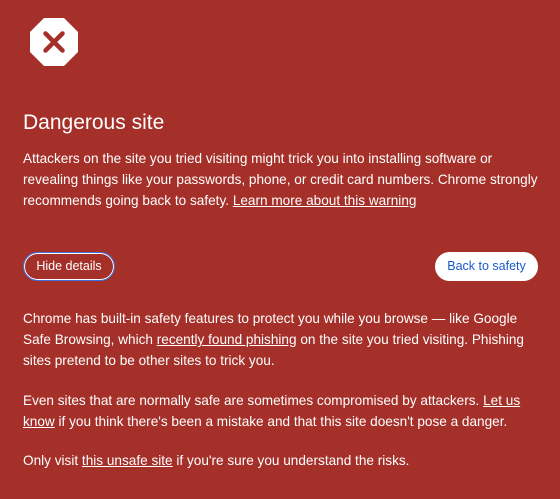 The image size is (560, 499). I want to click on page-title: Dangerous site, so click(94, 122).